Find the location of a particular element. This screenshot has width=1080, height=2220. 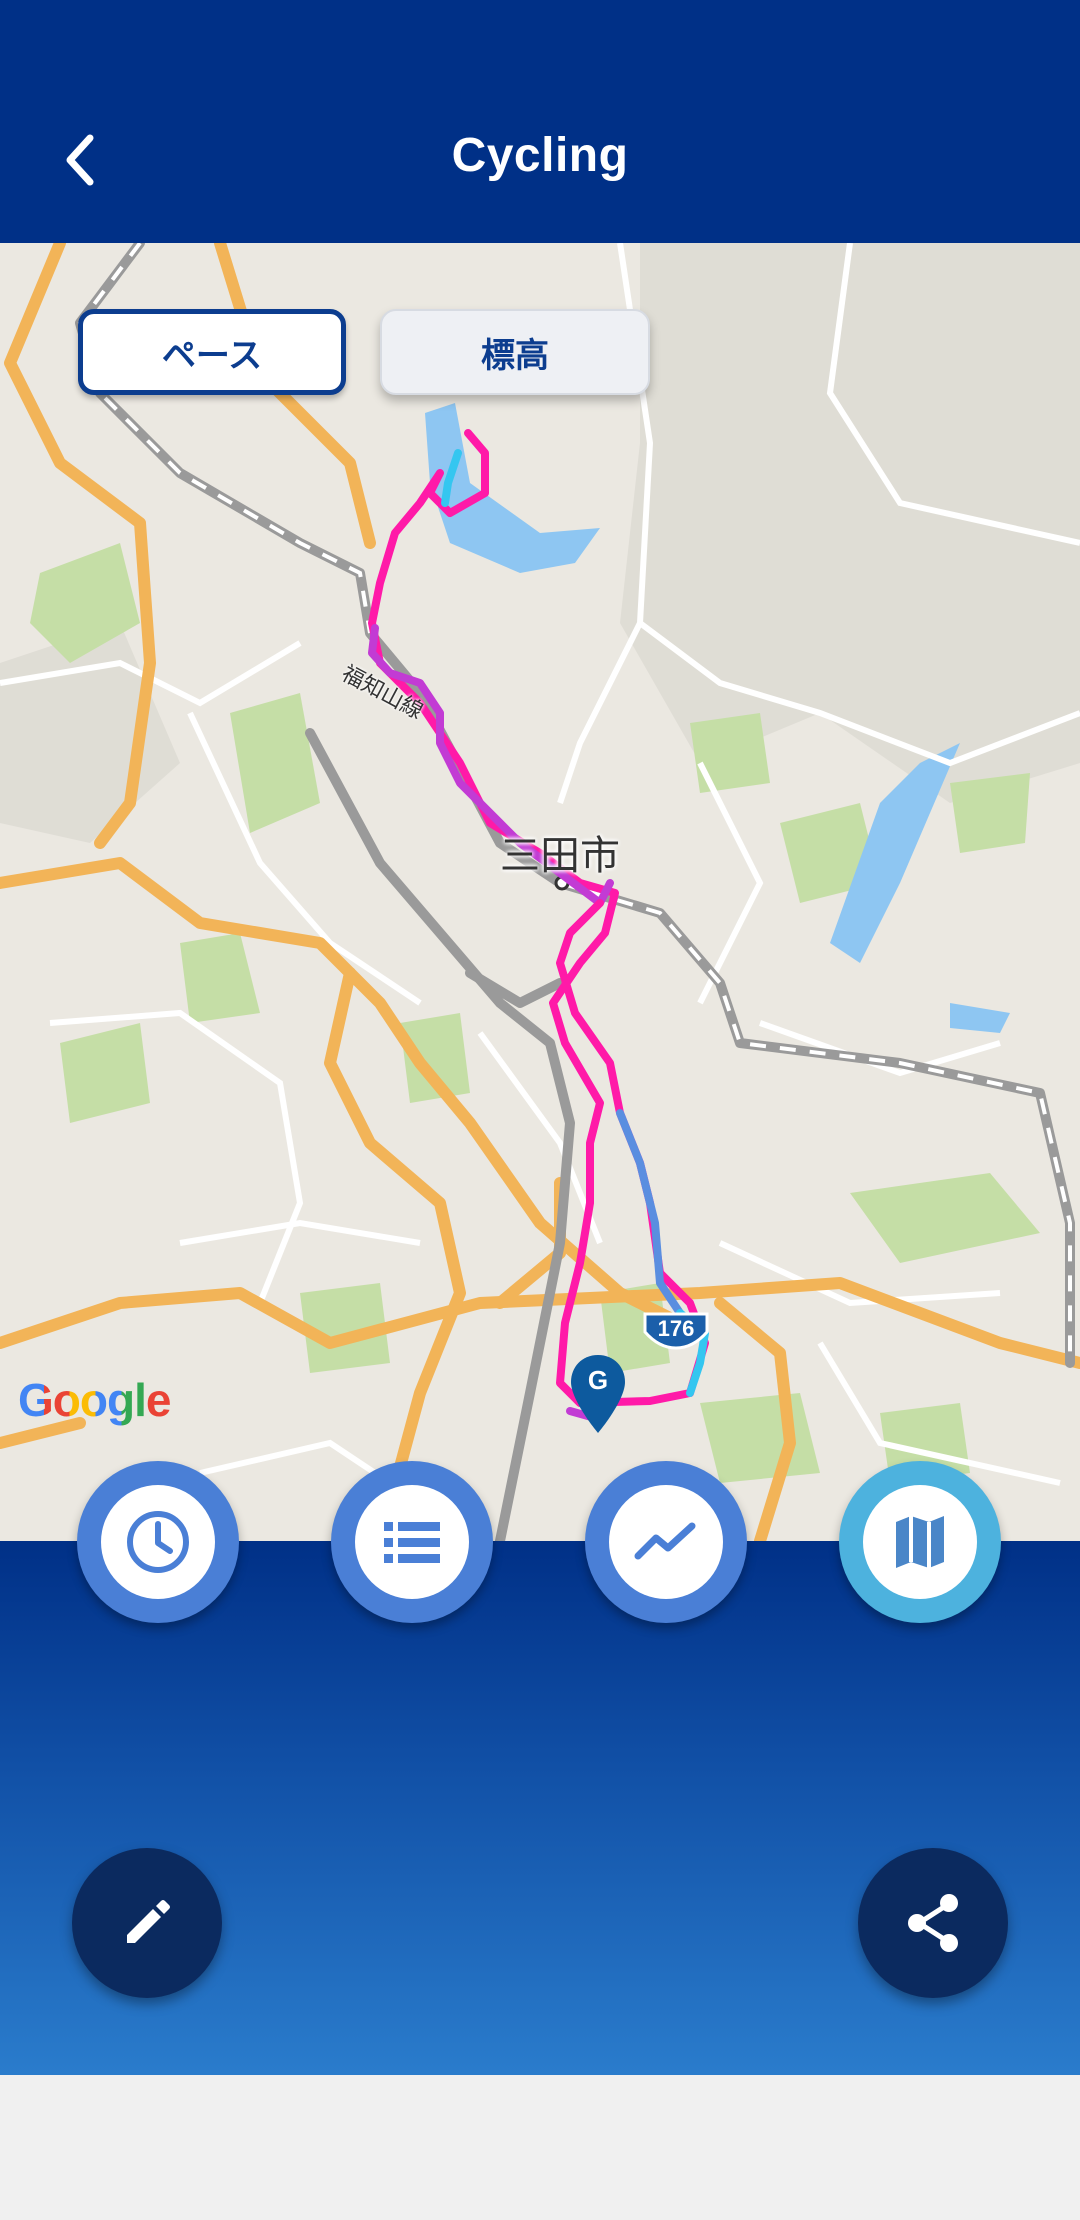

trend-icon is located at coordinates (665, 1541).